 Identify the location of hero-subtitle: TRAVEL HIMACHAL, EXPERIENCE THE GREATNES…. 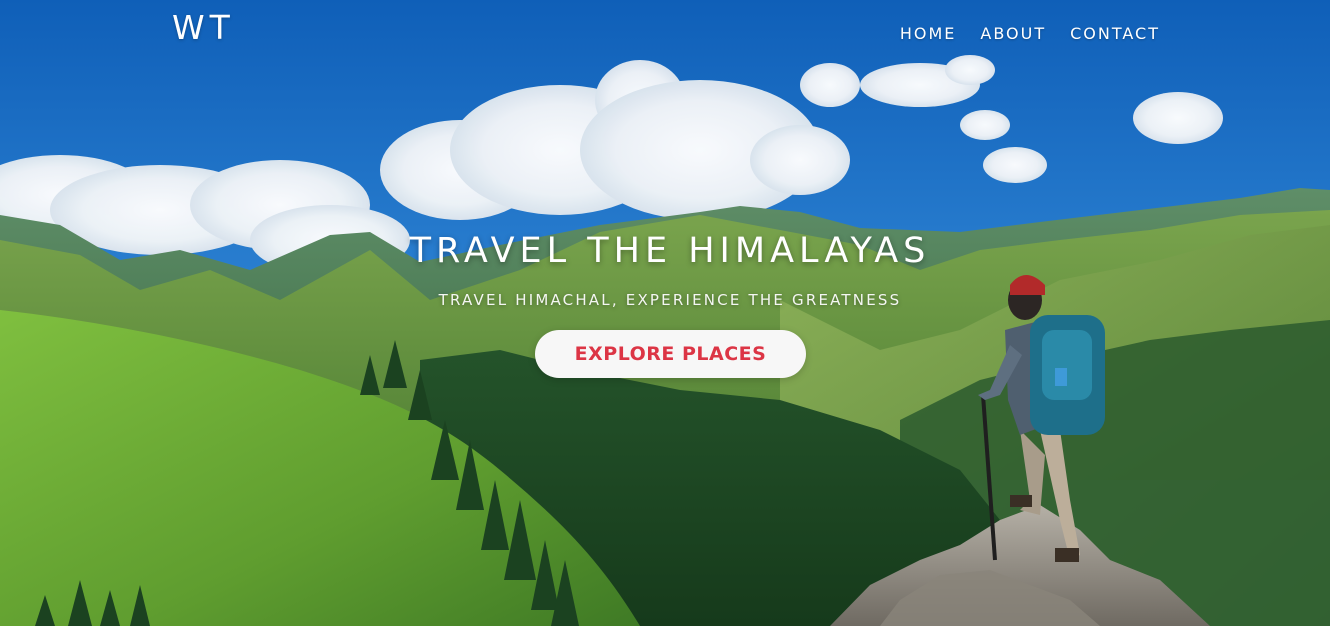
(670, 300).